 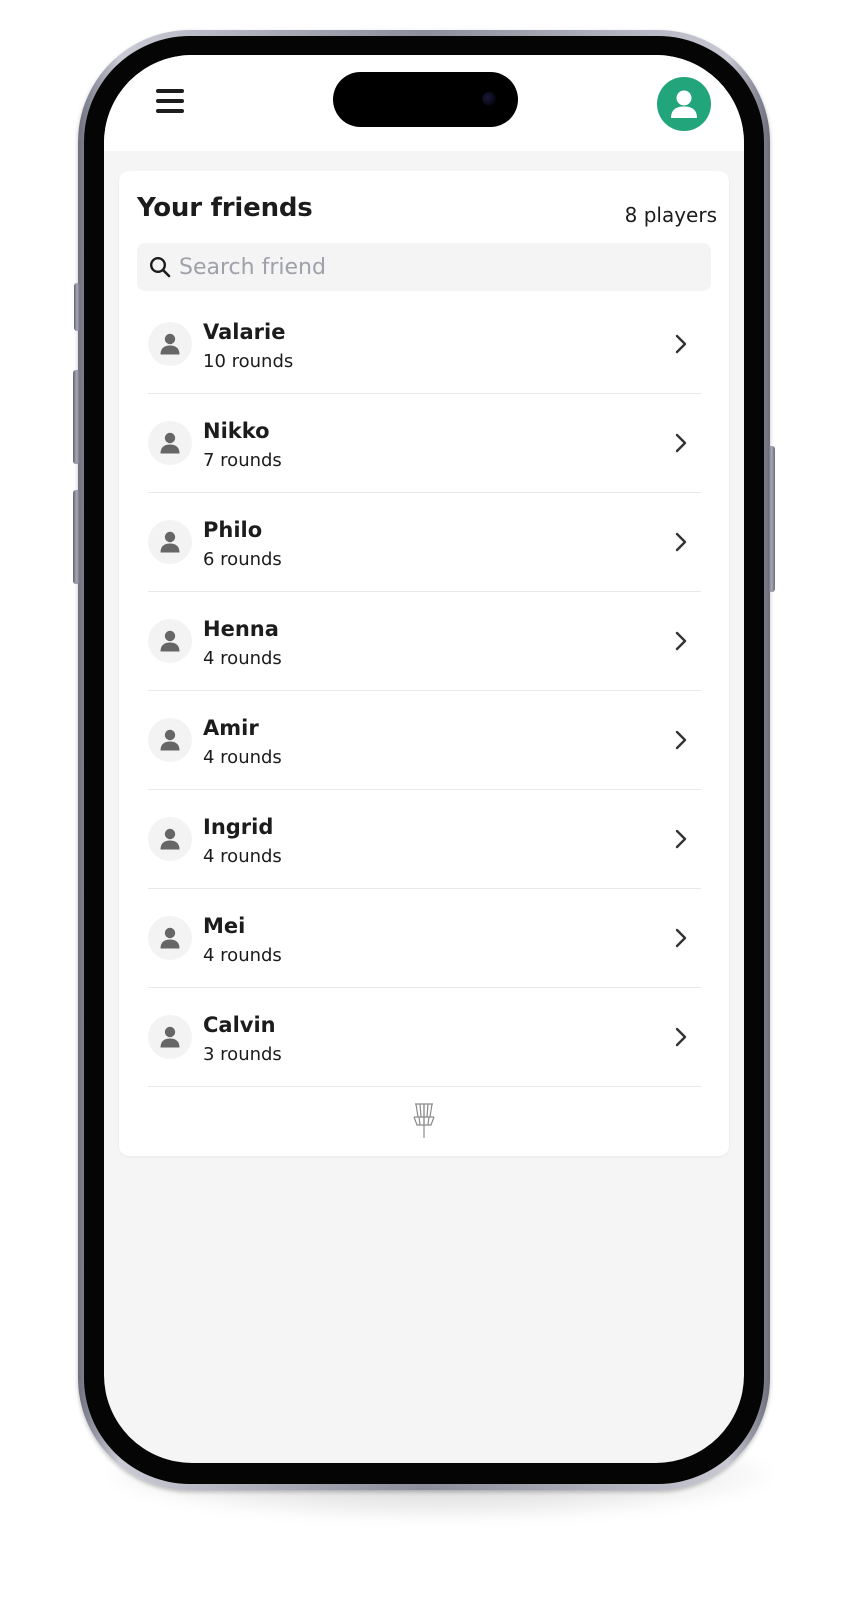 I want to click on friend-row: Calvin 3 rounds, so click(x=424, y=1037).